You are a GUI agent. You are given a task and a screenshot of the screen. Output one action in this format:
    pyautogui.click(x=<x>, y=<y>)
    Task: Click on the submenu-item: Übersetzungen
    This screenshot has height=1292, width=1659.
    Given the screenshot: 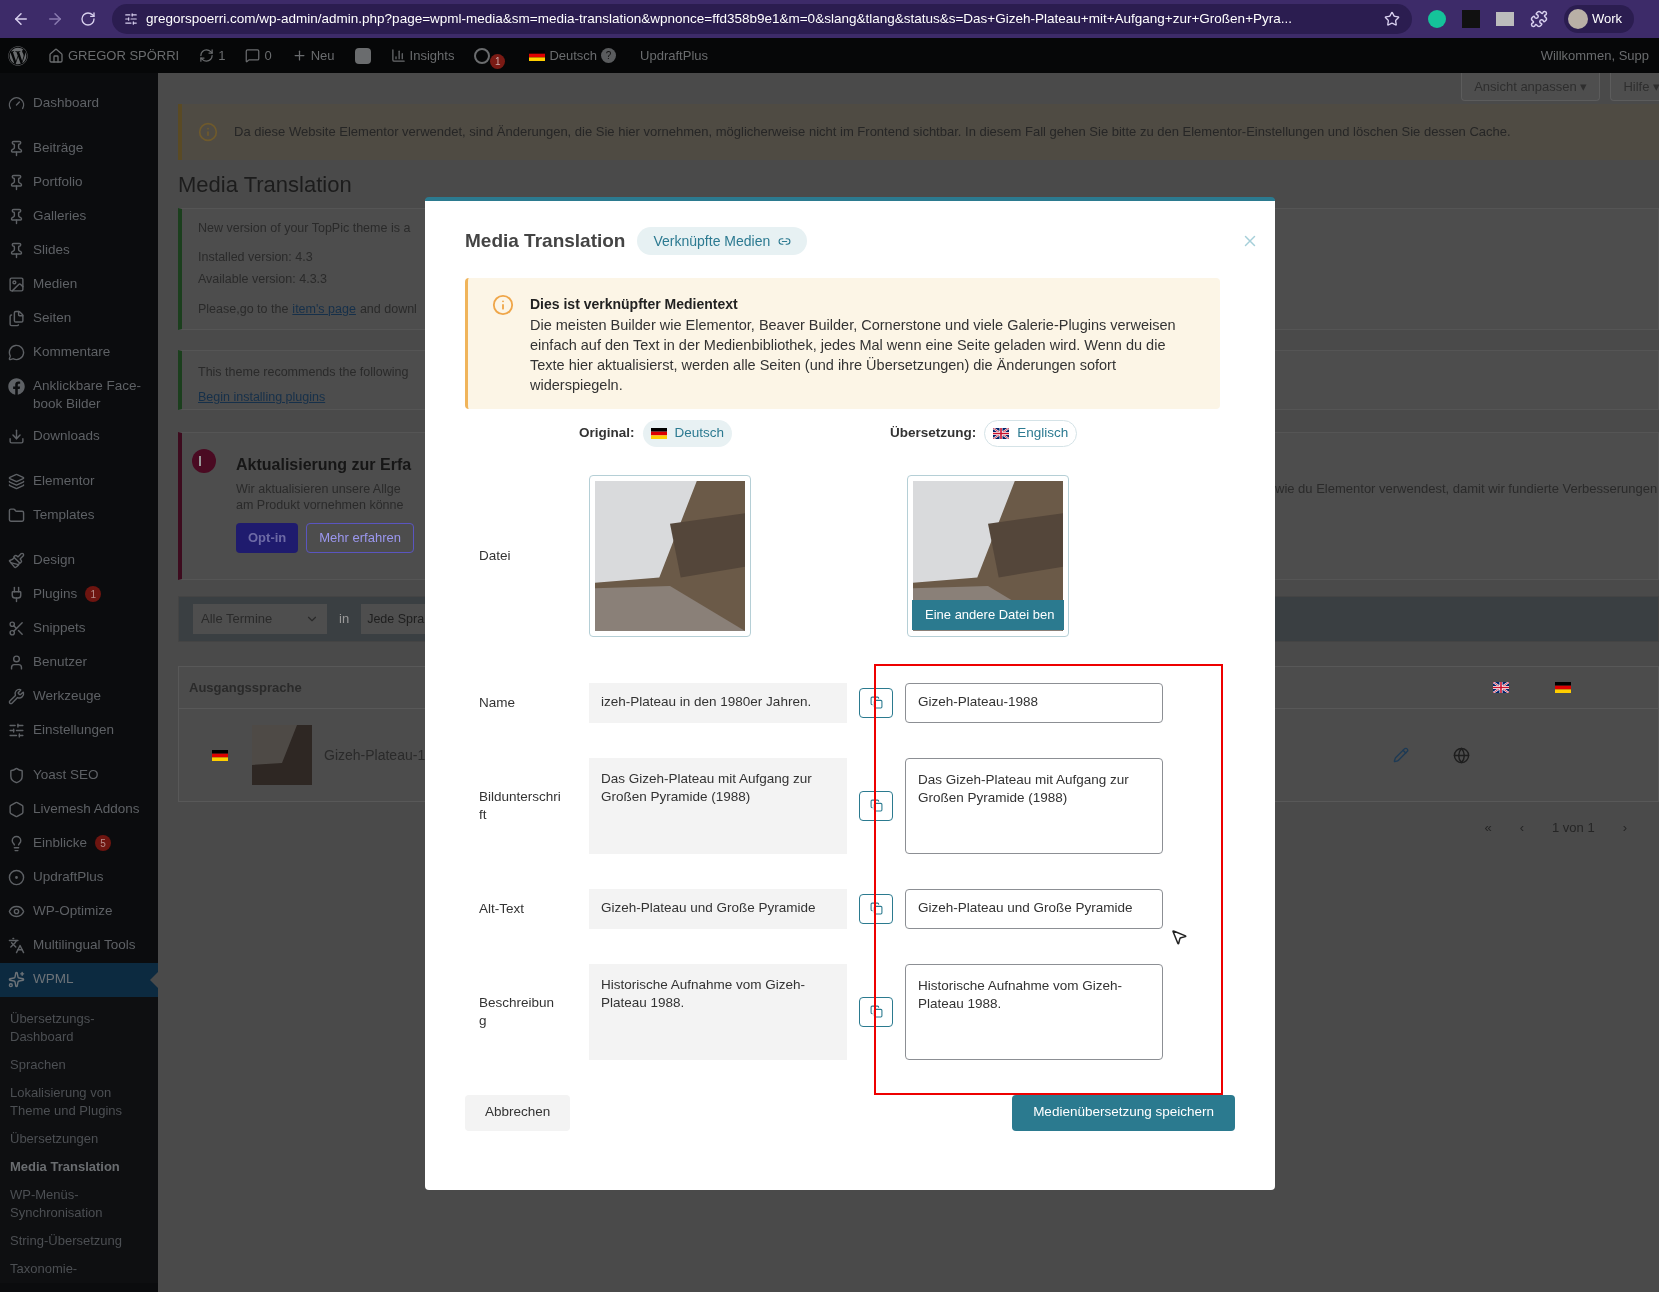 What is the action you would take?
    pyautogui.click(x=79, y=1139)
    